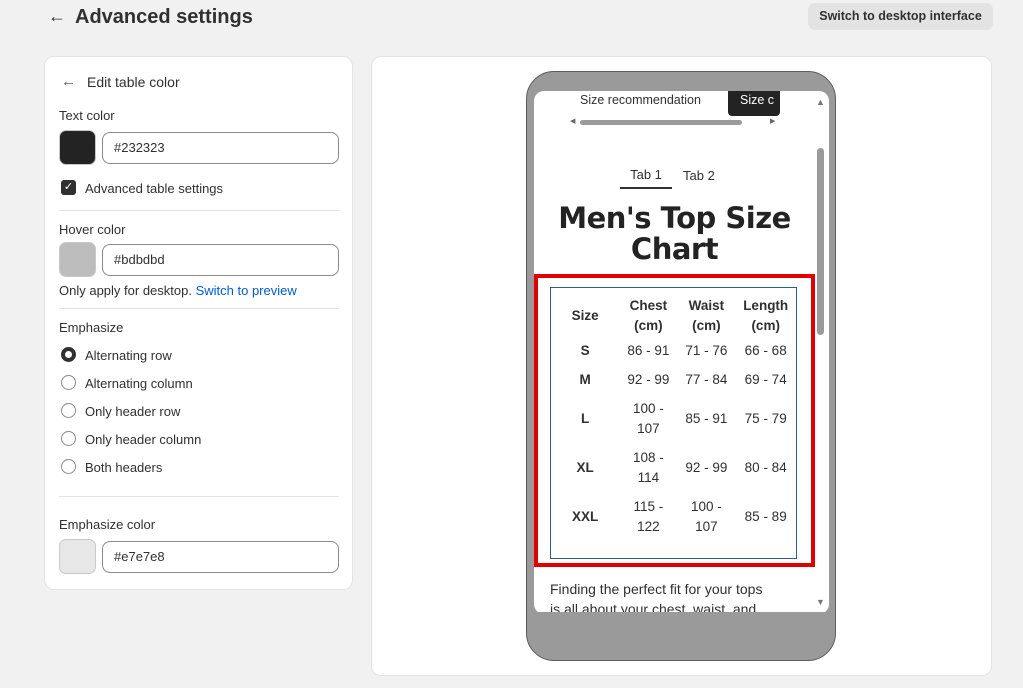 Image resolution: width=1023 pixels, height=688 pixels. What do you see at coordinates (820, 102) in the screenshot?
I see `scroll-up-icon: ▲` at bounding box center [820, 102].